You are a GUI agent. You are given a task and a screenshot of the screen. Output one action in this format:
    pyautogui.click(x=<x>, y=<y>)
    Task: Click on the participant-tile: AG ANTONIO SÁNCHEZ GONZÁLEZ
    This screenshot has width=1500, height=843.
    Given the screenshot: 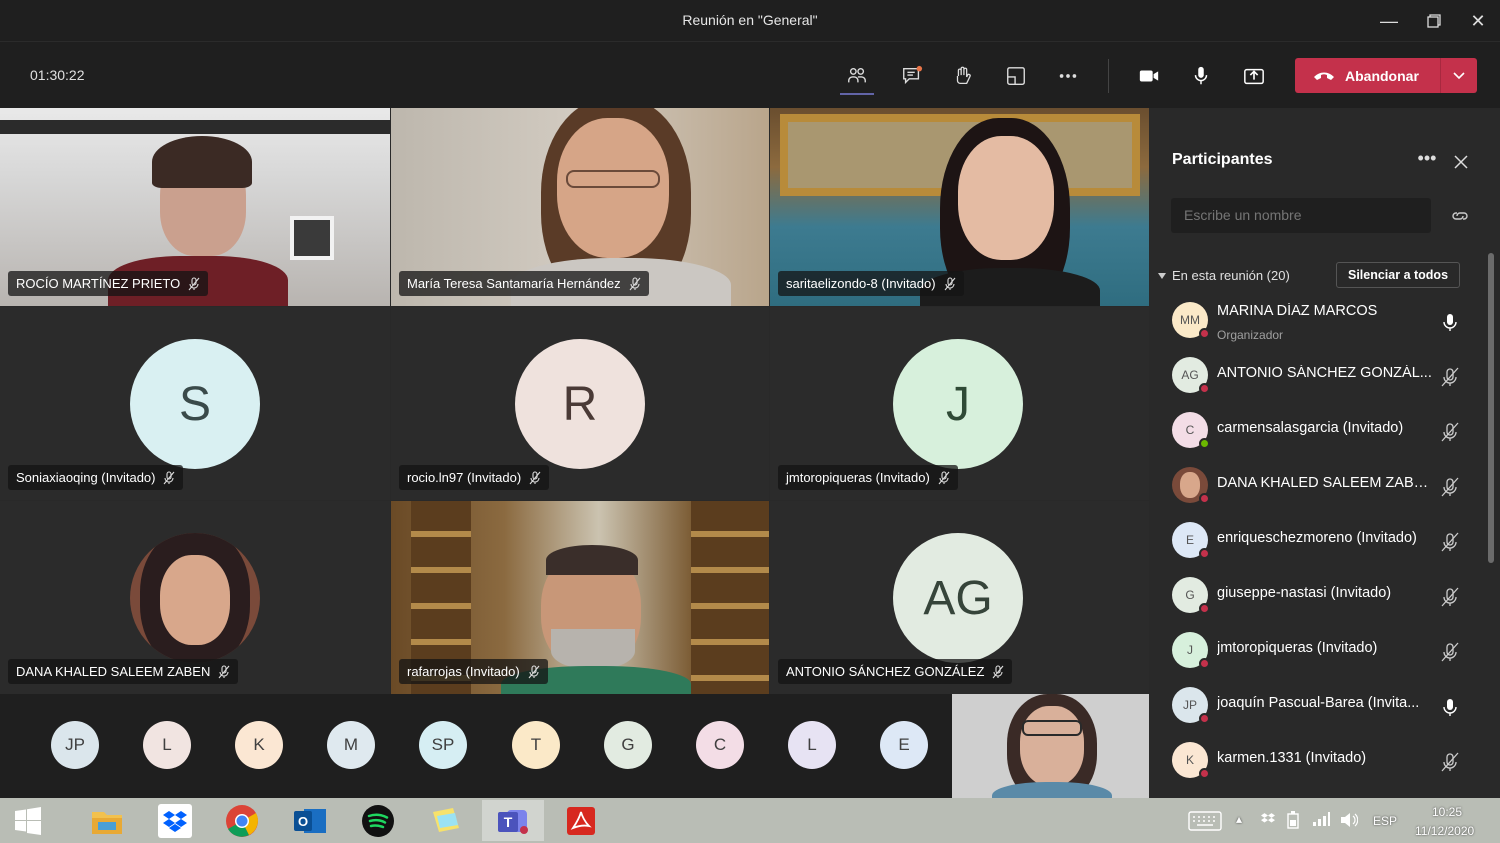 What is the action you would take?
    pyautogui.click(x=959, y=597)
    